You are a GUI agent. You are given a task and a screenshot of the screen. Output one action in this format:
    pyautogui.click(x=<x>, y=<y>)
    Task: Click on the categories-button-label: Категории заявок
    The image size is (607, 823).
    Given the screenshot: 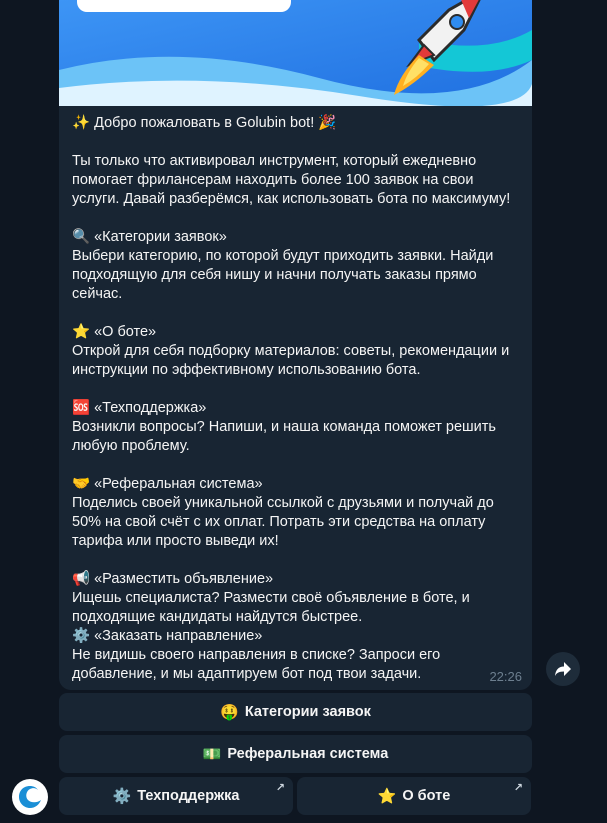 What is the action you would take?
    pyautogui.click(x=307, y=712)
    